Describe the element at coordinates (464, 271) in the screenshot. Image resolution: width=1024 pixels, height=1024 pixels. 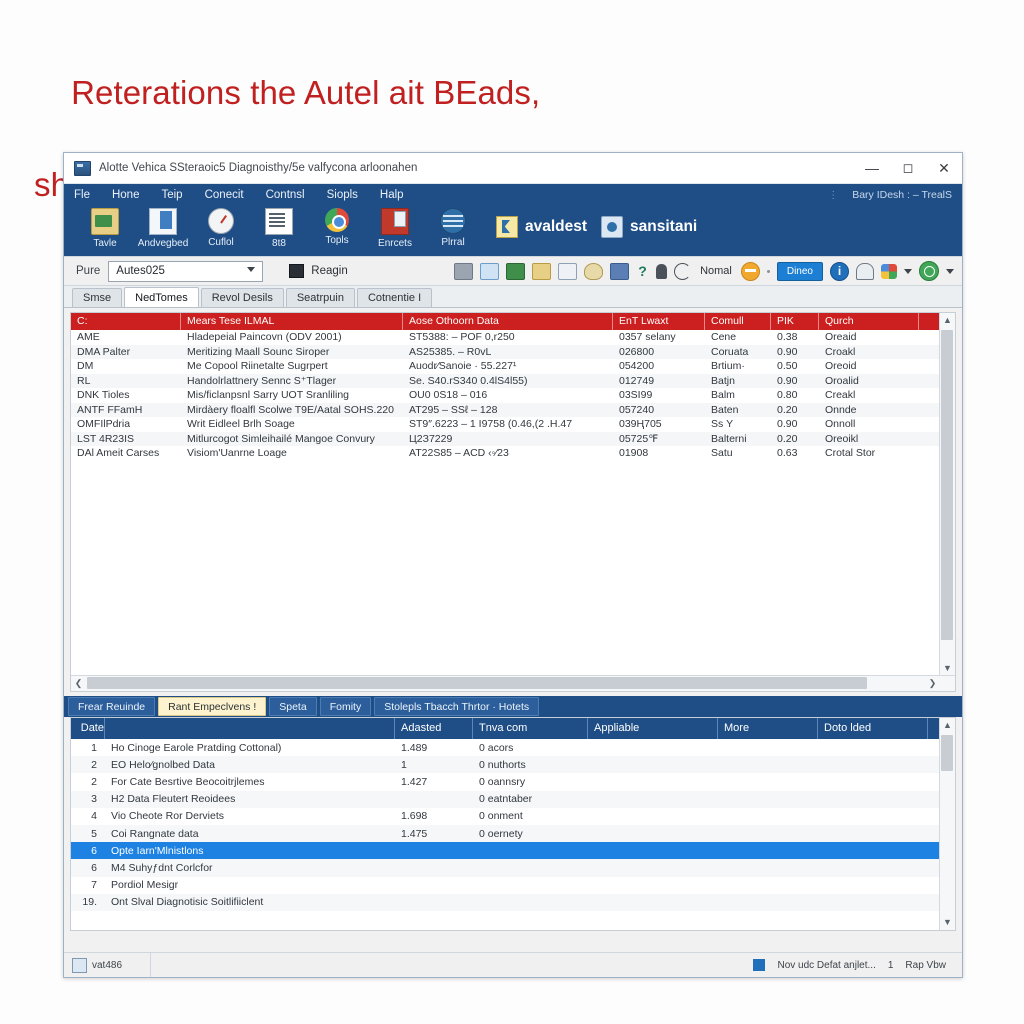
I see `camera-icon` at that location.